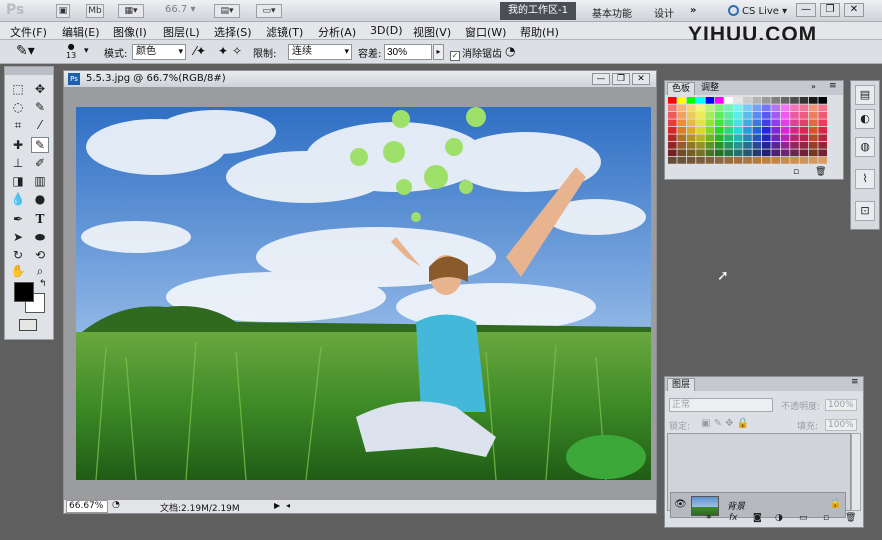  I want to click on tab-layers: 图层, so click(681, 384).